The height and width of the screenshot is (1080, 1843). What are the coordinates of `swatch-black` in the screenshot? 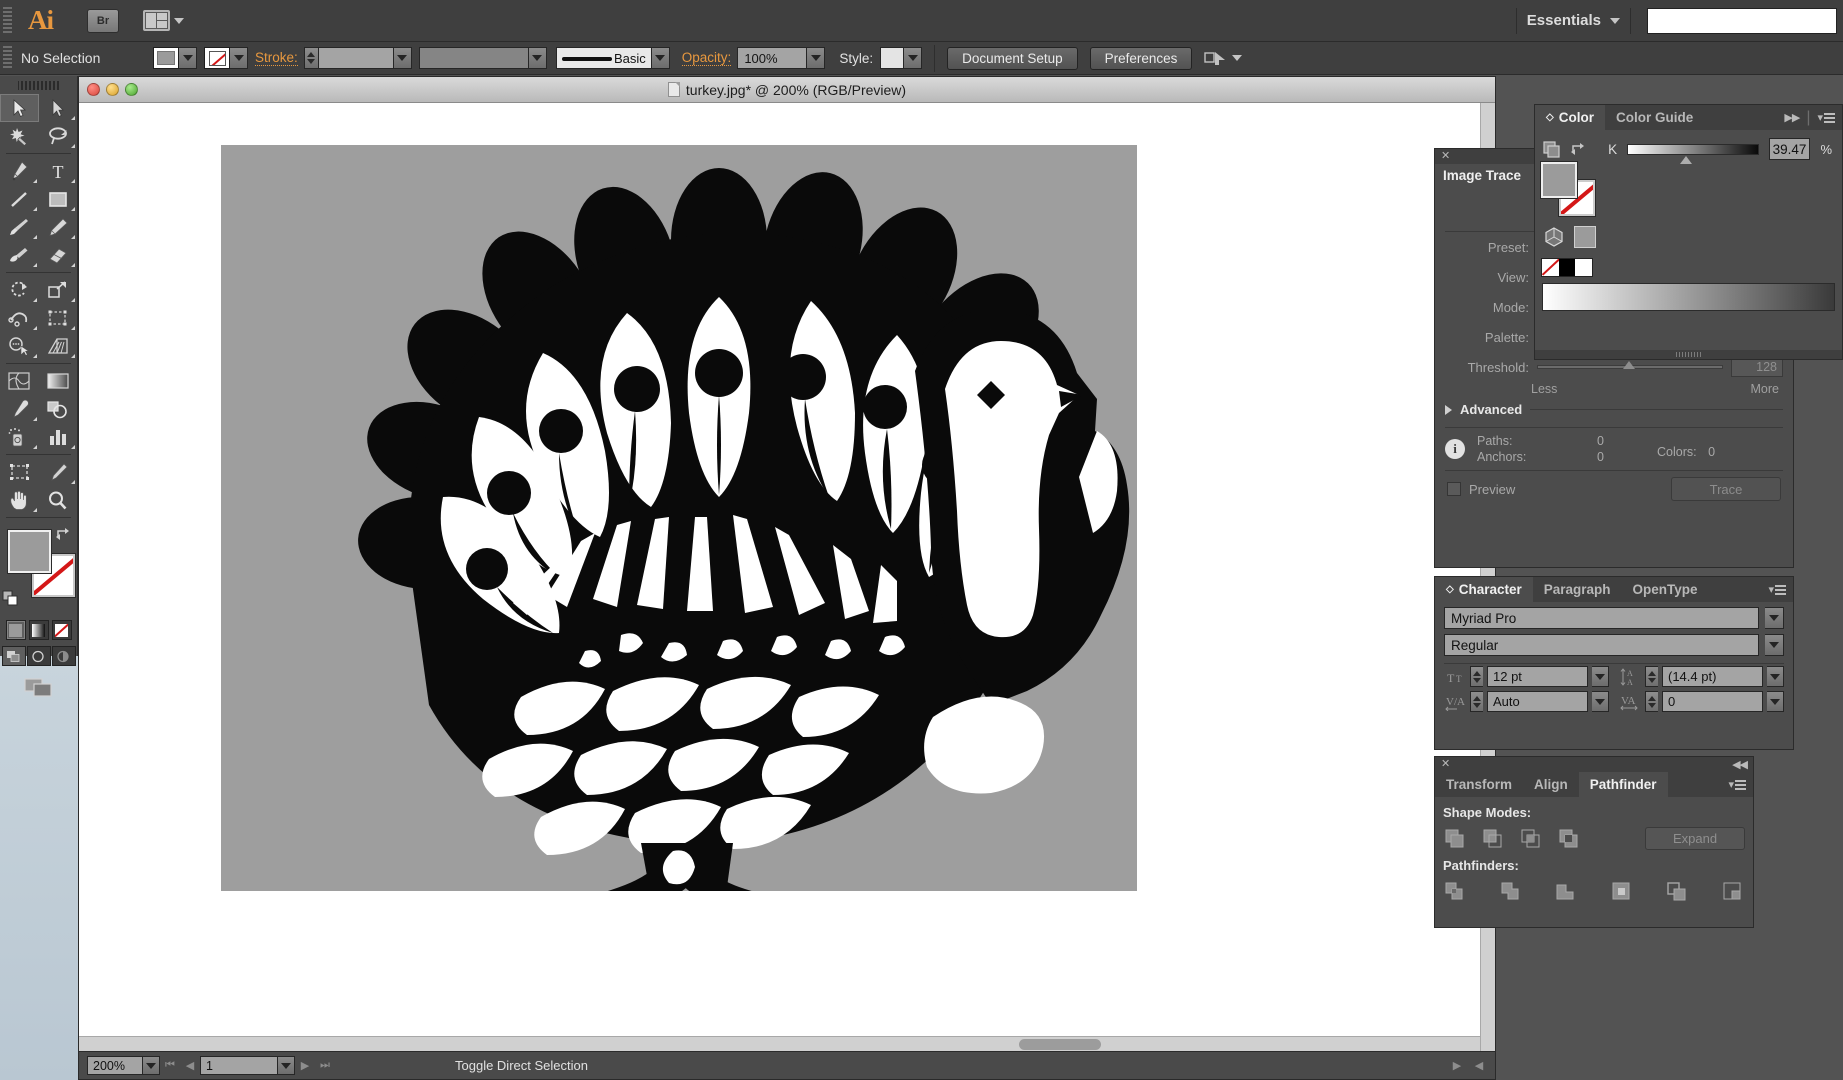 It's located at (1567, 267).